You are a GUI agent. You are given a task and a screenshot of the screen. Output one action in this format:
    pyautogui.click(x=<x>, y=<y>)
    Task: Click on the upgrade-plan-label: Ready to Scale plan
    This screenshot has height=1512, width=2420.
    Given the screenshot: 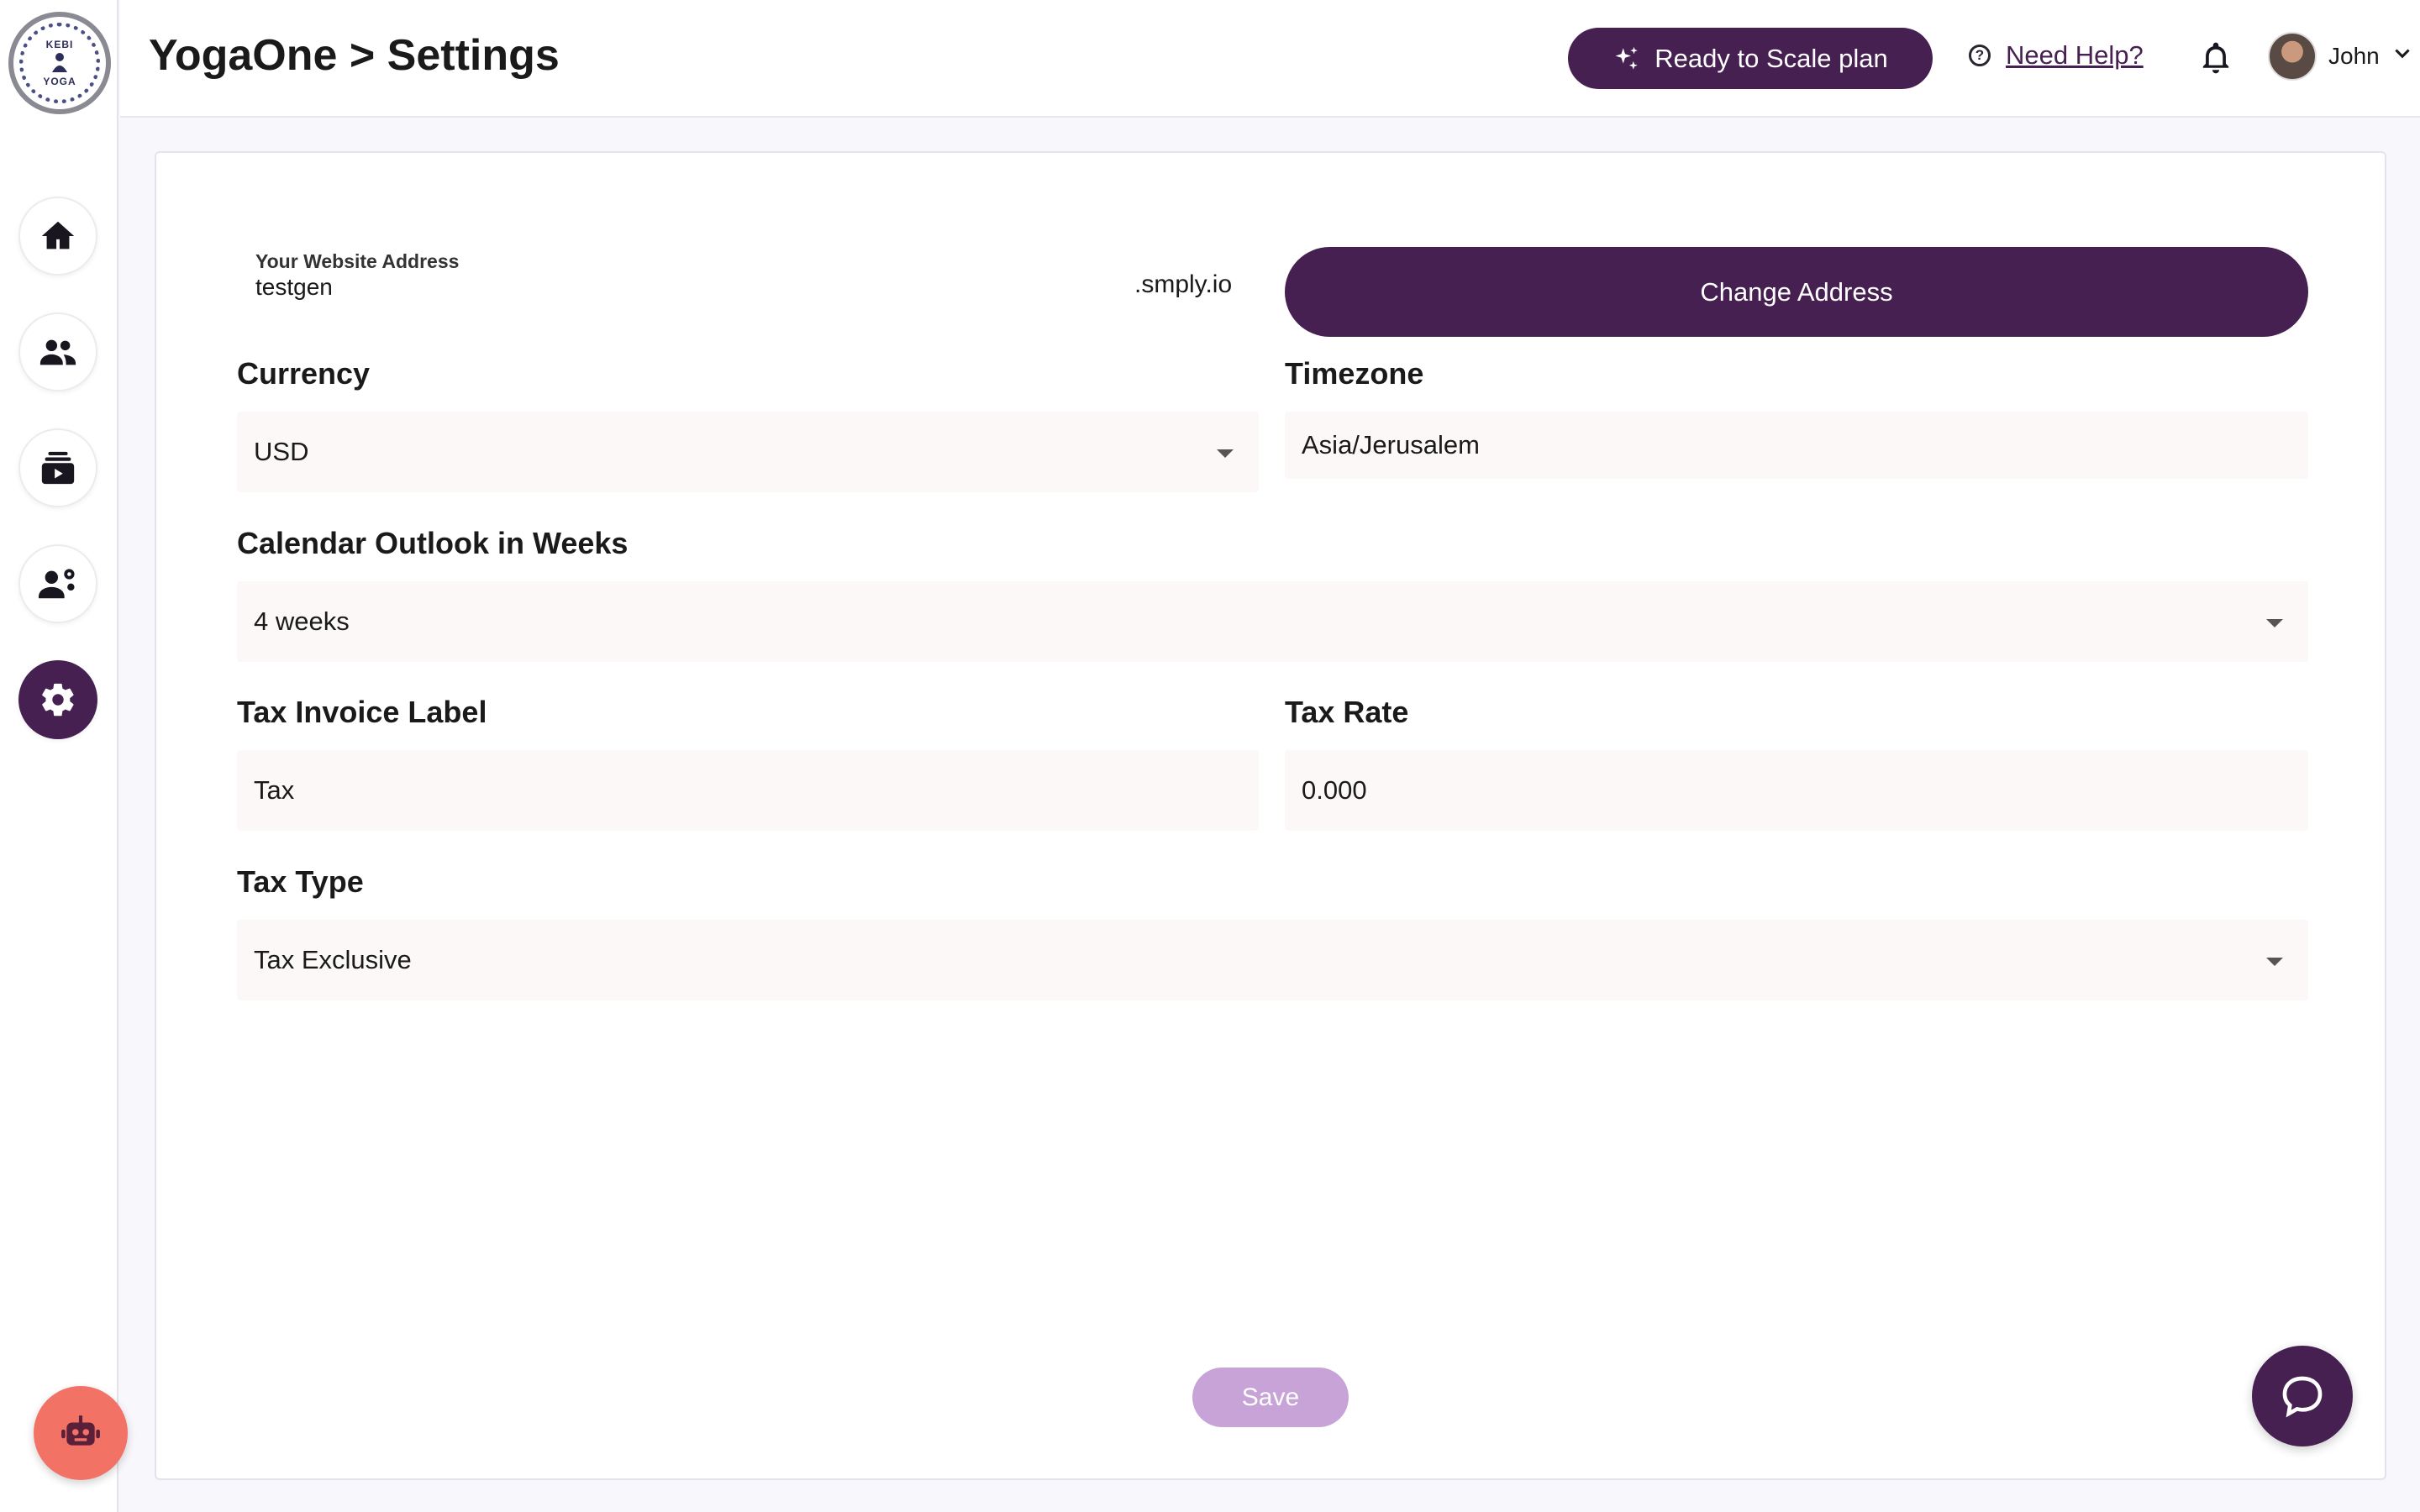 What is the action you would take?
    pyautogui.click(x=1771, y=58)
    